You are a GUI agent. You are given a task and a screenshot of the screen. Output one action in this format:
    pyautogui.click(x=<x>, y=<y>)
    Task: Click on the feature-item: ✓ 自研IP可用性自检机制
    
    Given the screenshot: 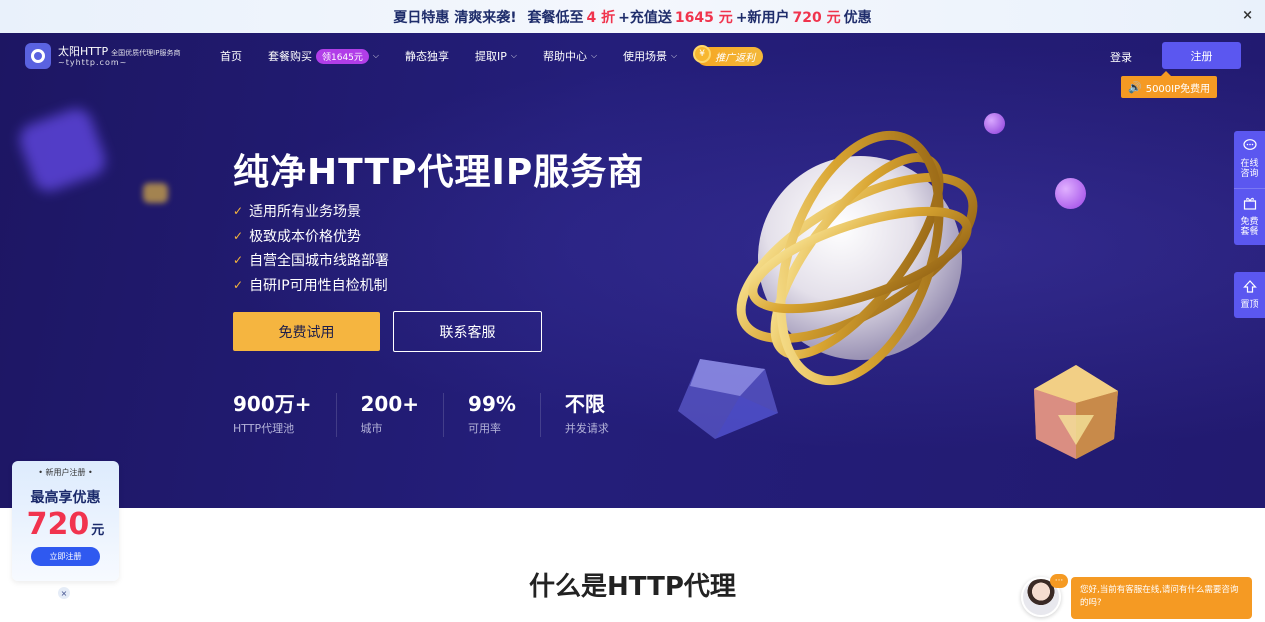 What is the action you would take?
    pyautogui.click(x=310, y=286)
    